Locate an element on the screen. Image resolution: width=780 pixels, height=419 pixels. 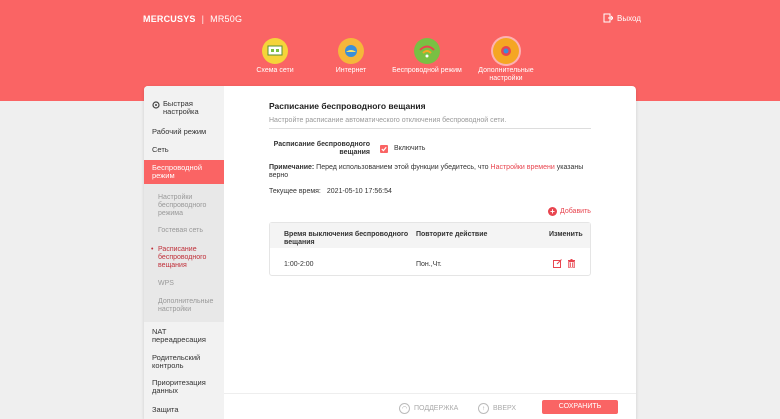
column-header-time: Время выключения беспроводного вещания is located at coordinates (346, 238).